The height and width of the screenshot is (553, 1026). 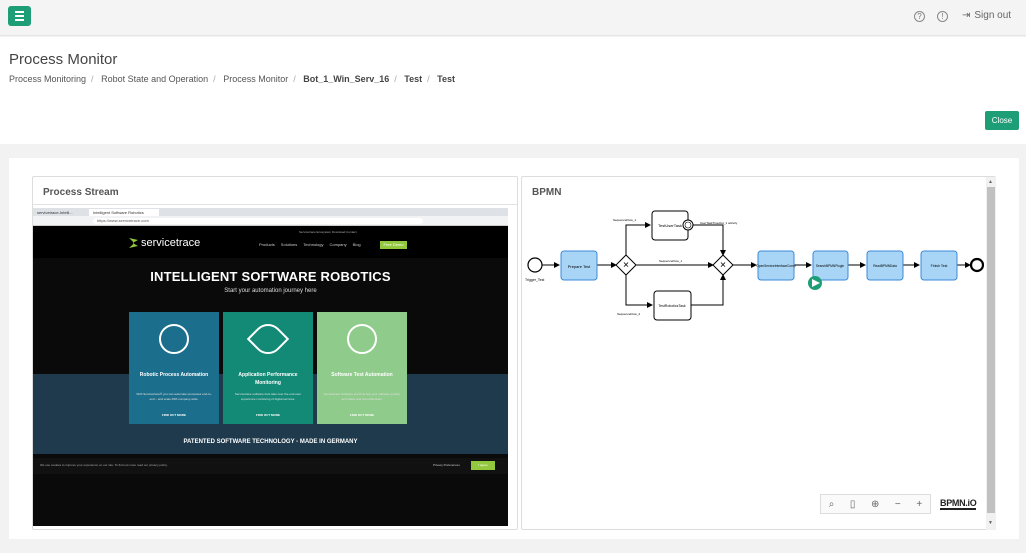 I want to click on task-label: OpenServiceInterfaceComp, so click(x=776, y=266).